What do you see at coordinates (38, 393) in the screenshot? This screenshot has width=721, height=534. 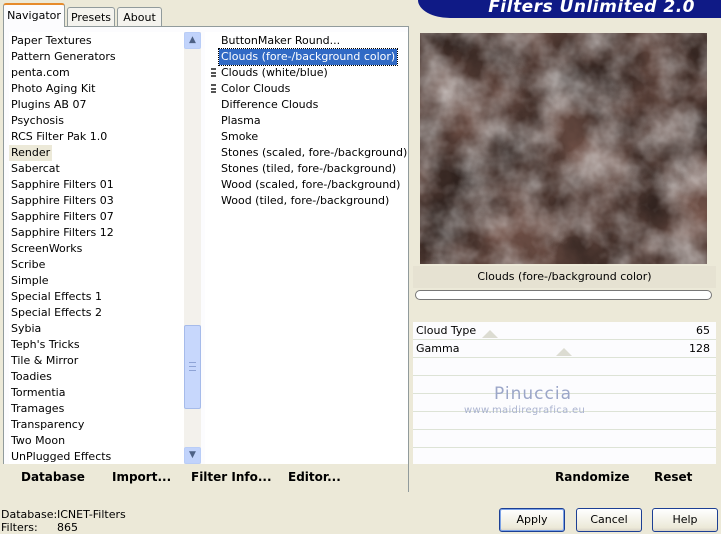 I see `category-item: Tormentia` at bounding box center [38, 393].